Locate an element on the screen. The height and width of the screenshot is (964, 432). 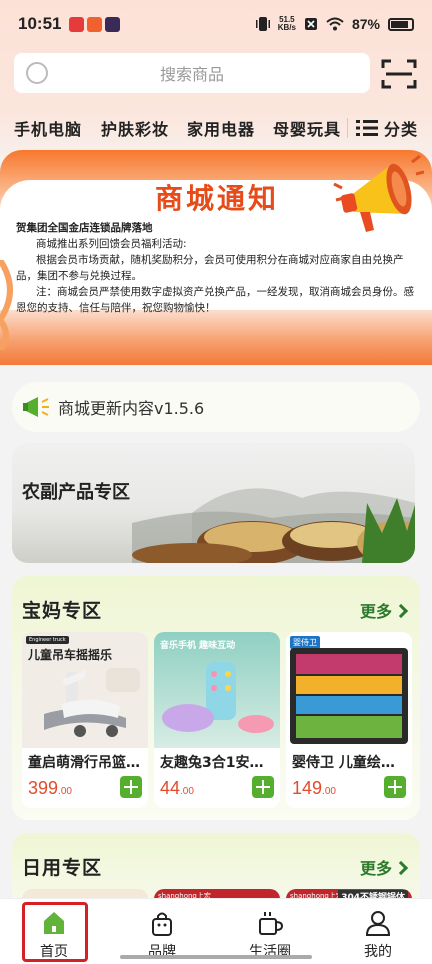
category-tabs: 手机电脑 护肤彩妆 家用电器 母婴玩具 分类 is located at coordinates (216, 128).